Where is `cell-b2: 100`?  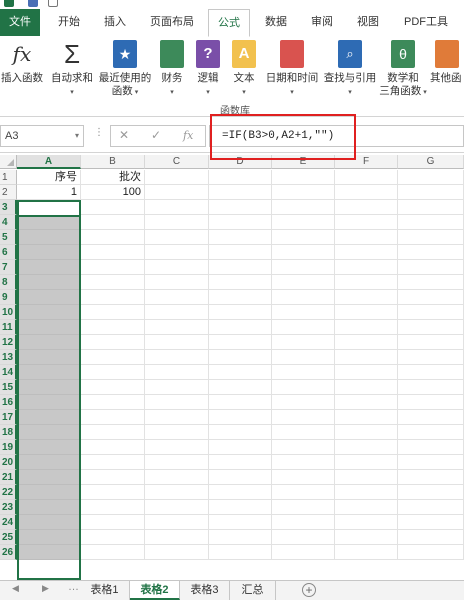
cell-b2: 100 is located at coordinates (113, 192).